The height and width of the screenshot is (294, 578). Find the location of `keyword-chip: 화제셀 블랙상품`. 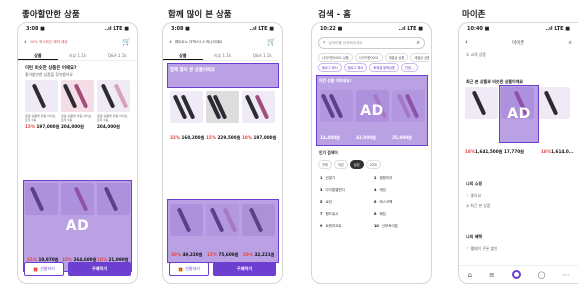

keyword-chip: 화제셀 블랙상품 is located at coordinates (384, 67).